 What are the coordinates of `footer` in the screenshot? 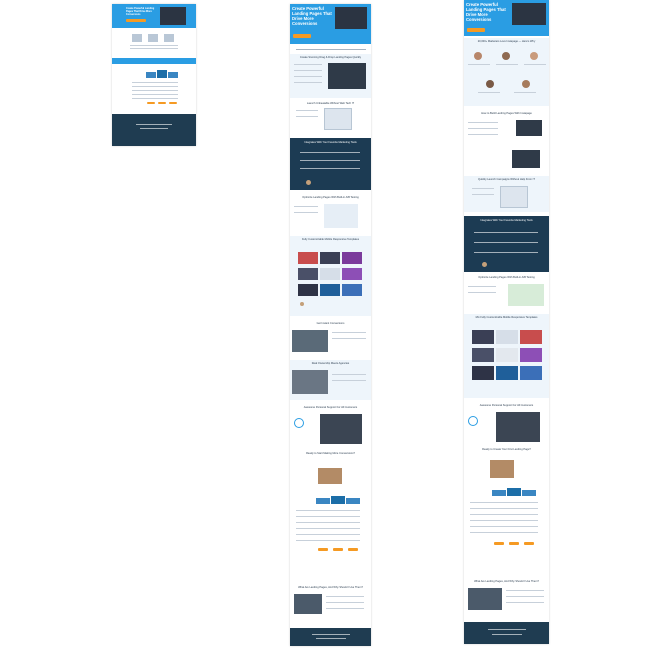 It's located at (506, 633).